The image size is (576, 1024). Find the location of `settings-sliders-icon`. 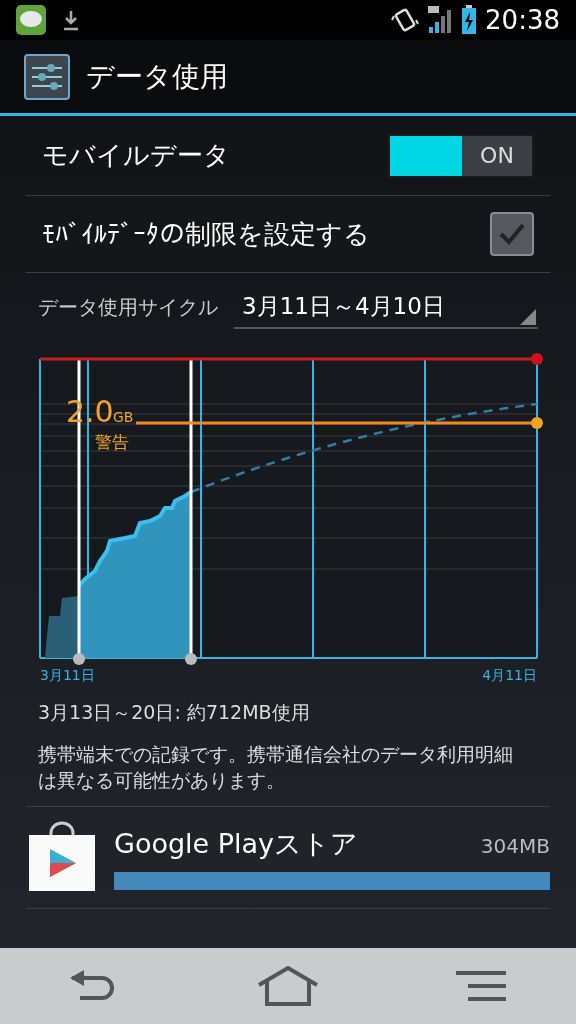

settings-sliders-icon is located at coordinates (47, 76).